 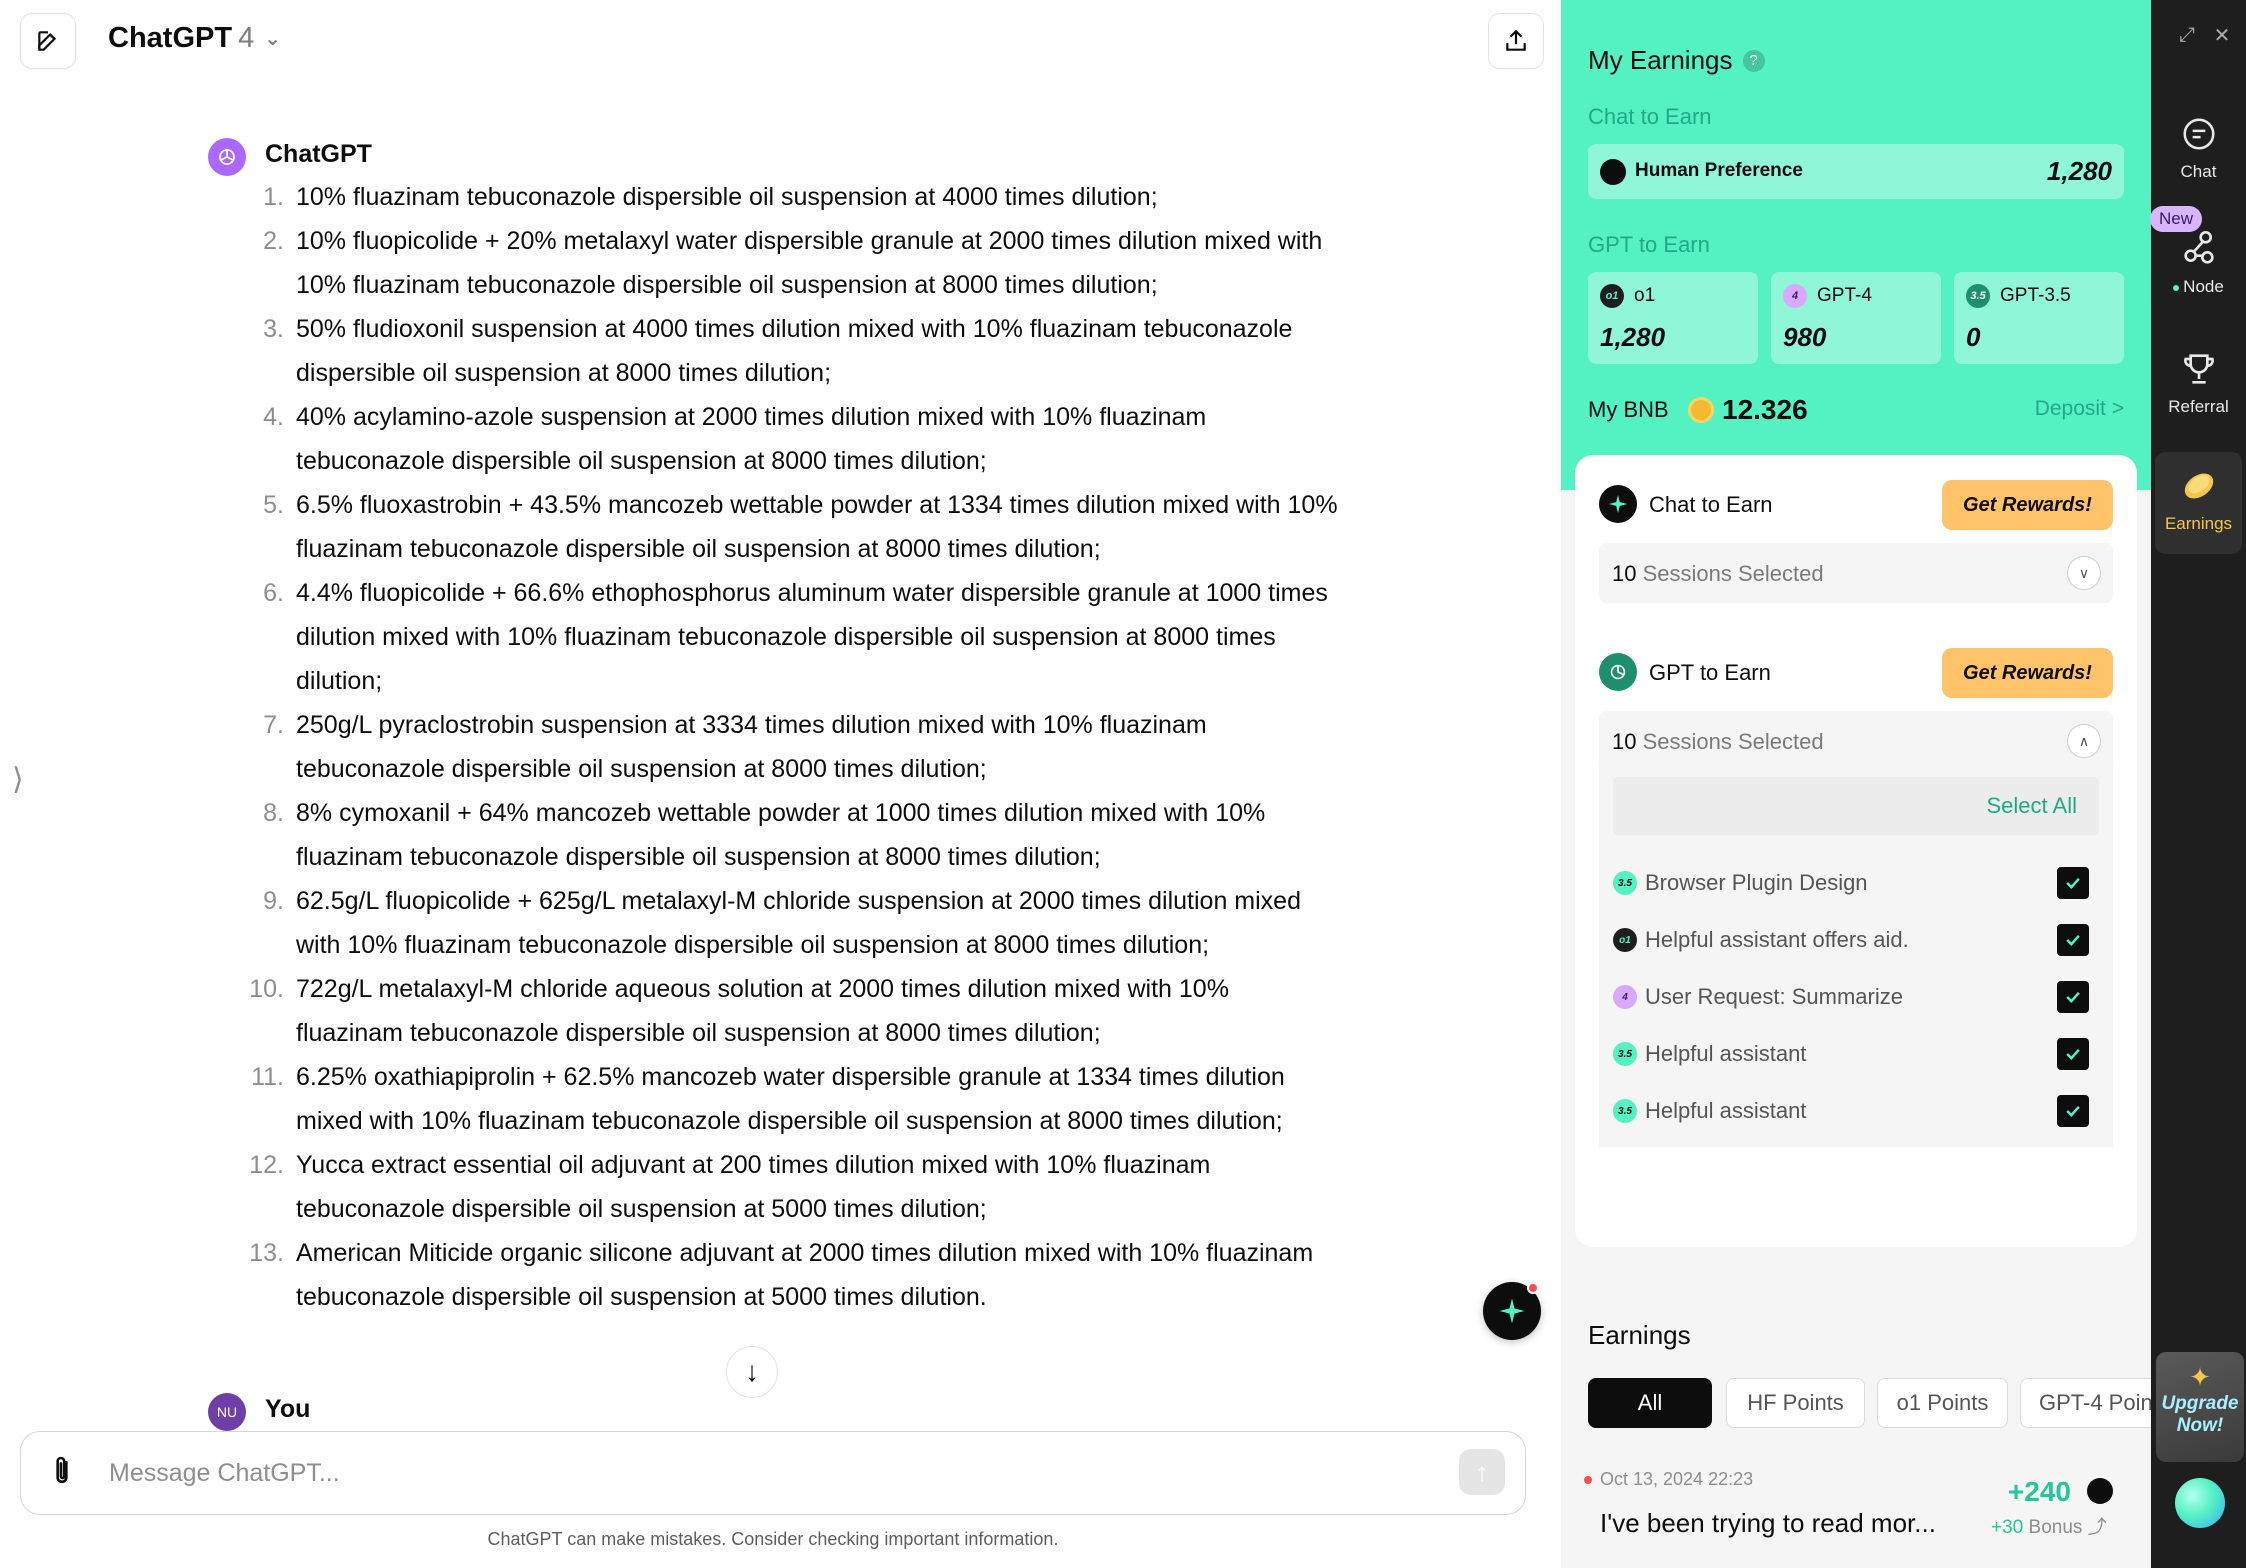 I want to click on upgrade-button: ✦ Upgrade Now!, so click(x=2200, y=1407).